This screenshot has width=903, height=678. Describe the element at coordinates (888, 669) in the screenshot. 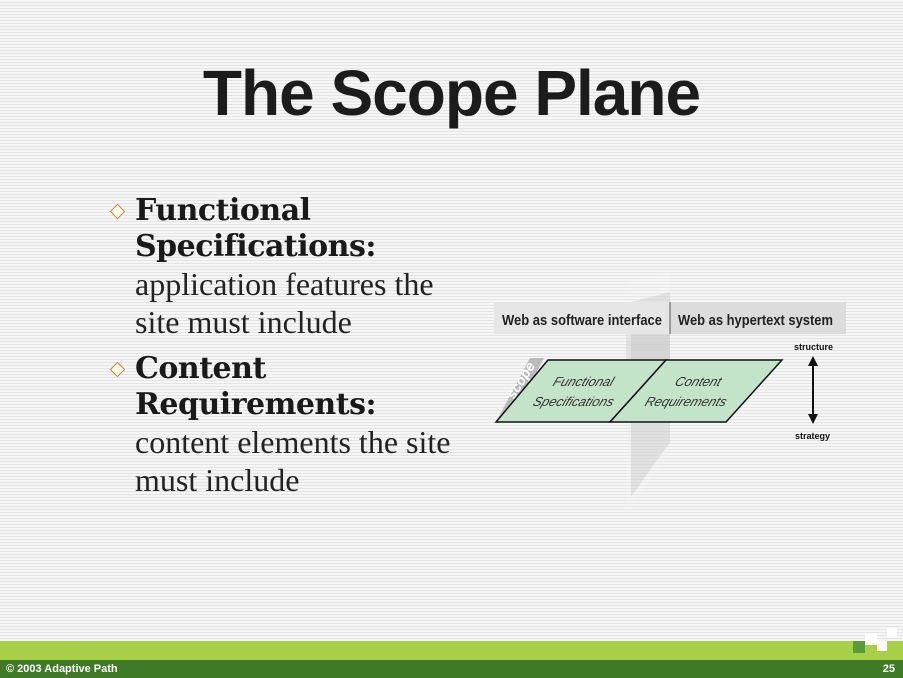

I see `page-number: 25` at that location.